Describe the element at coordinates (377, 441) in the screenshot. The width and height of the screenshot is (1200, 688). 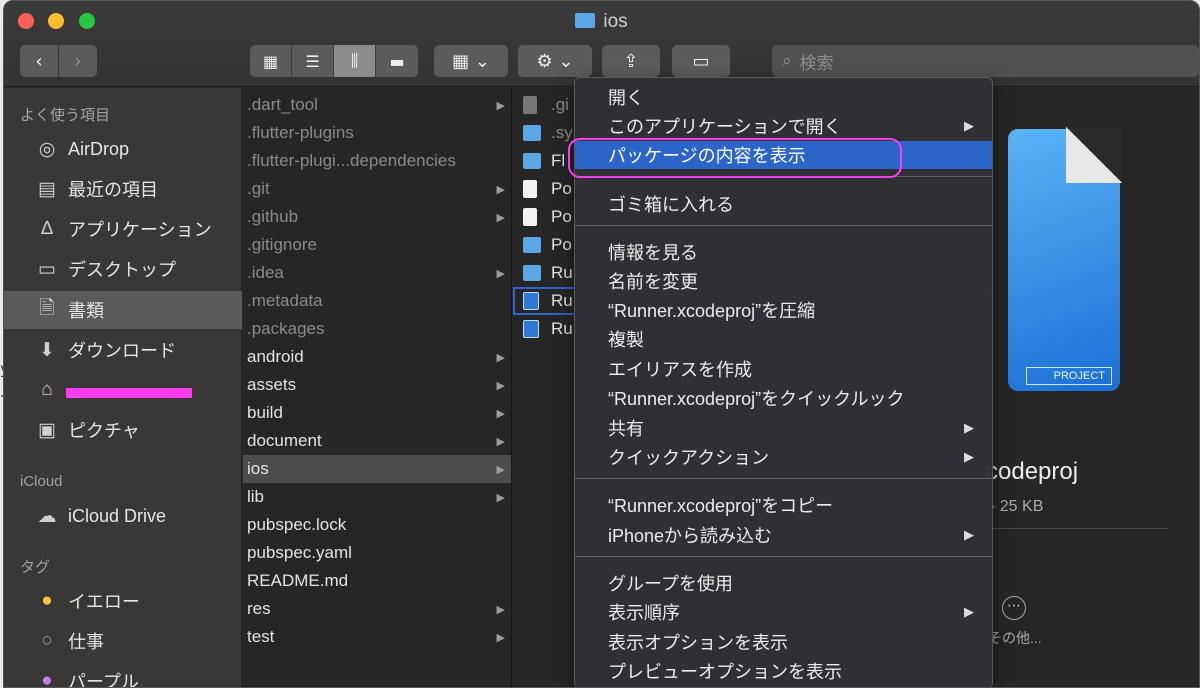
I see `file-row: document ▶` at that location.